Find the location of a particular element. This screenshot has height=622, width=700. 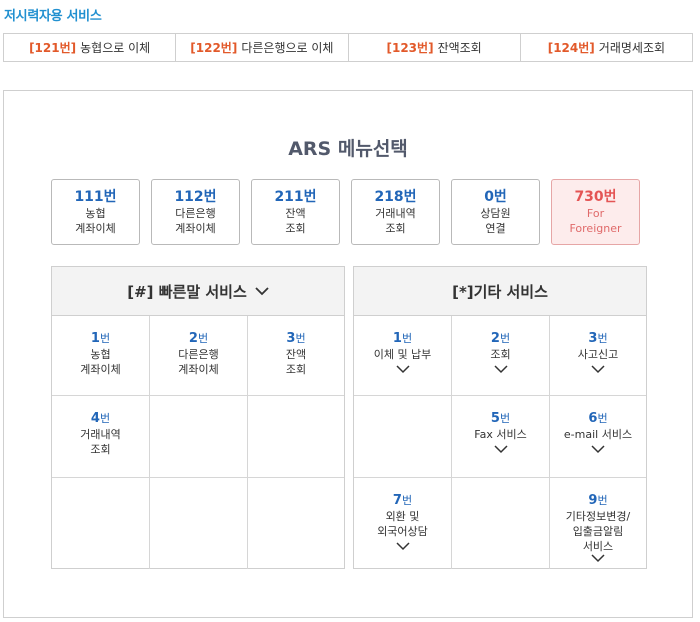

ars-button-number: 0번 is located at coordinates (495, 196).